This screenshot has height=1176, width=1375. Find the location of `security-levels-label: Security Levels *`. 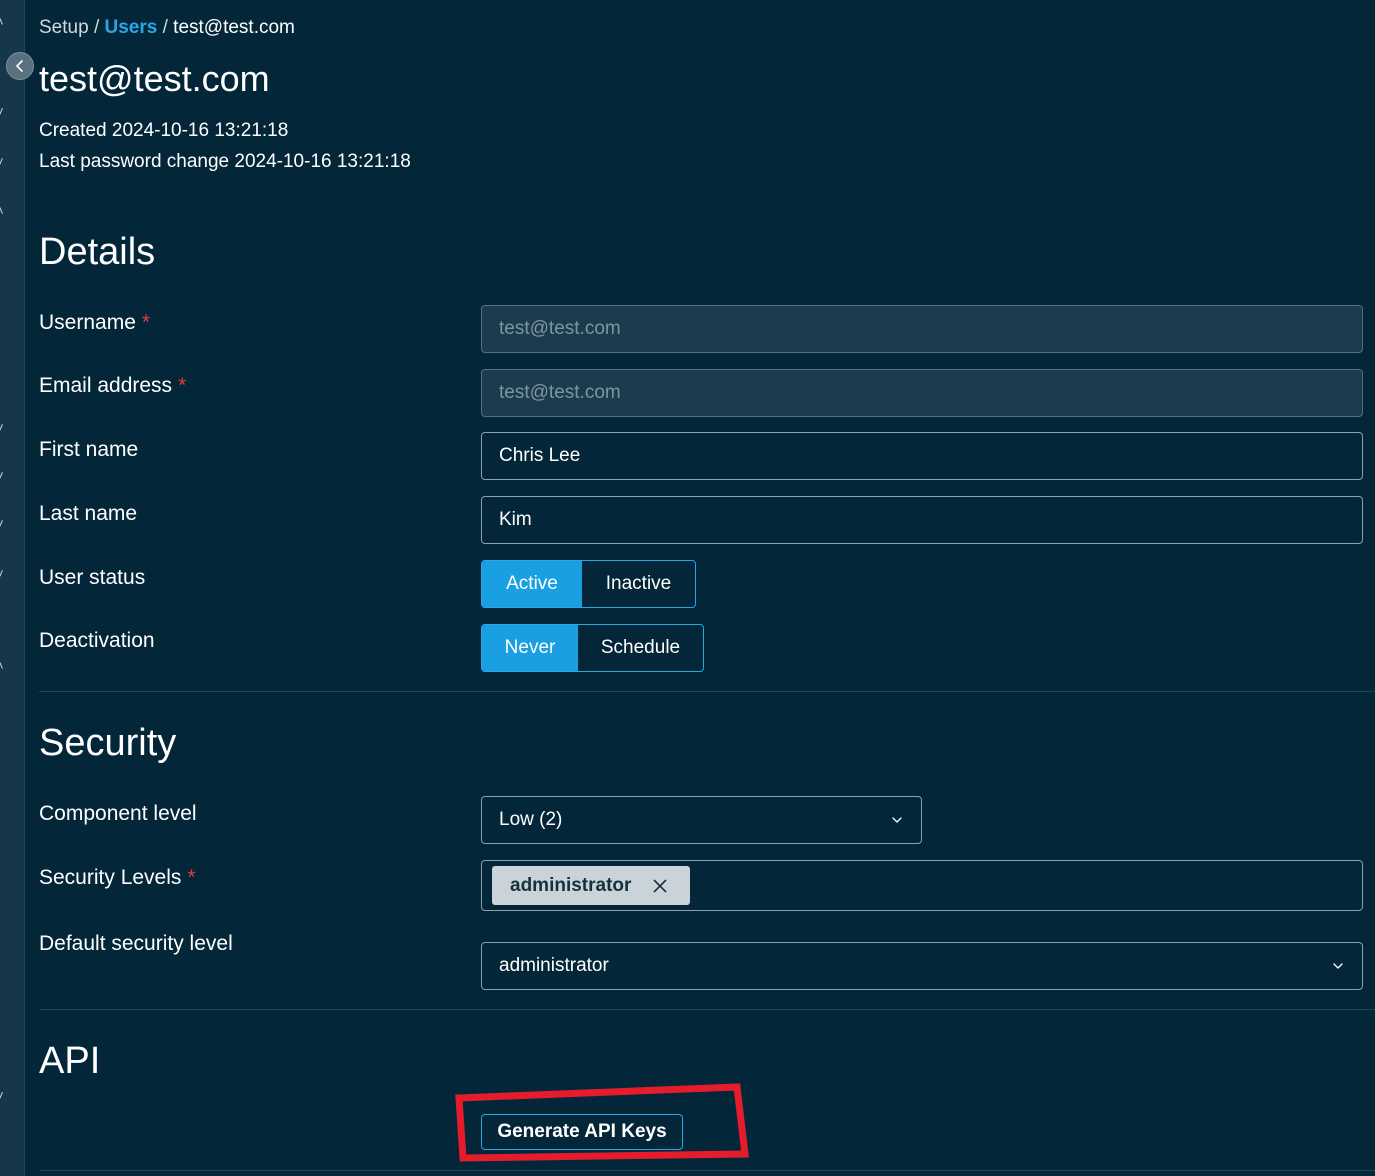

security-levels-label: Security Levels * is located at coordinates (117, 878).